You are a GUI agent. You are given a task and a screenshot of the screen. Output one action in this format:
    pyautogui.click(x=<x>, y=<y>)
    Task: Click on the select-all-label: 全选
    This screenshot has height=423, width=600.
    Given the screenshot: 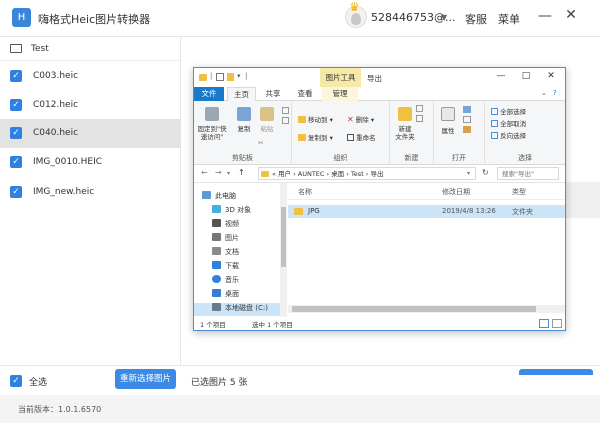 What is the action you would take?
    pyautogui.click(x=38, y=381)
    